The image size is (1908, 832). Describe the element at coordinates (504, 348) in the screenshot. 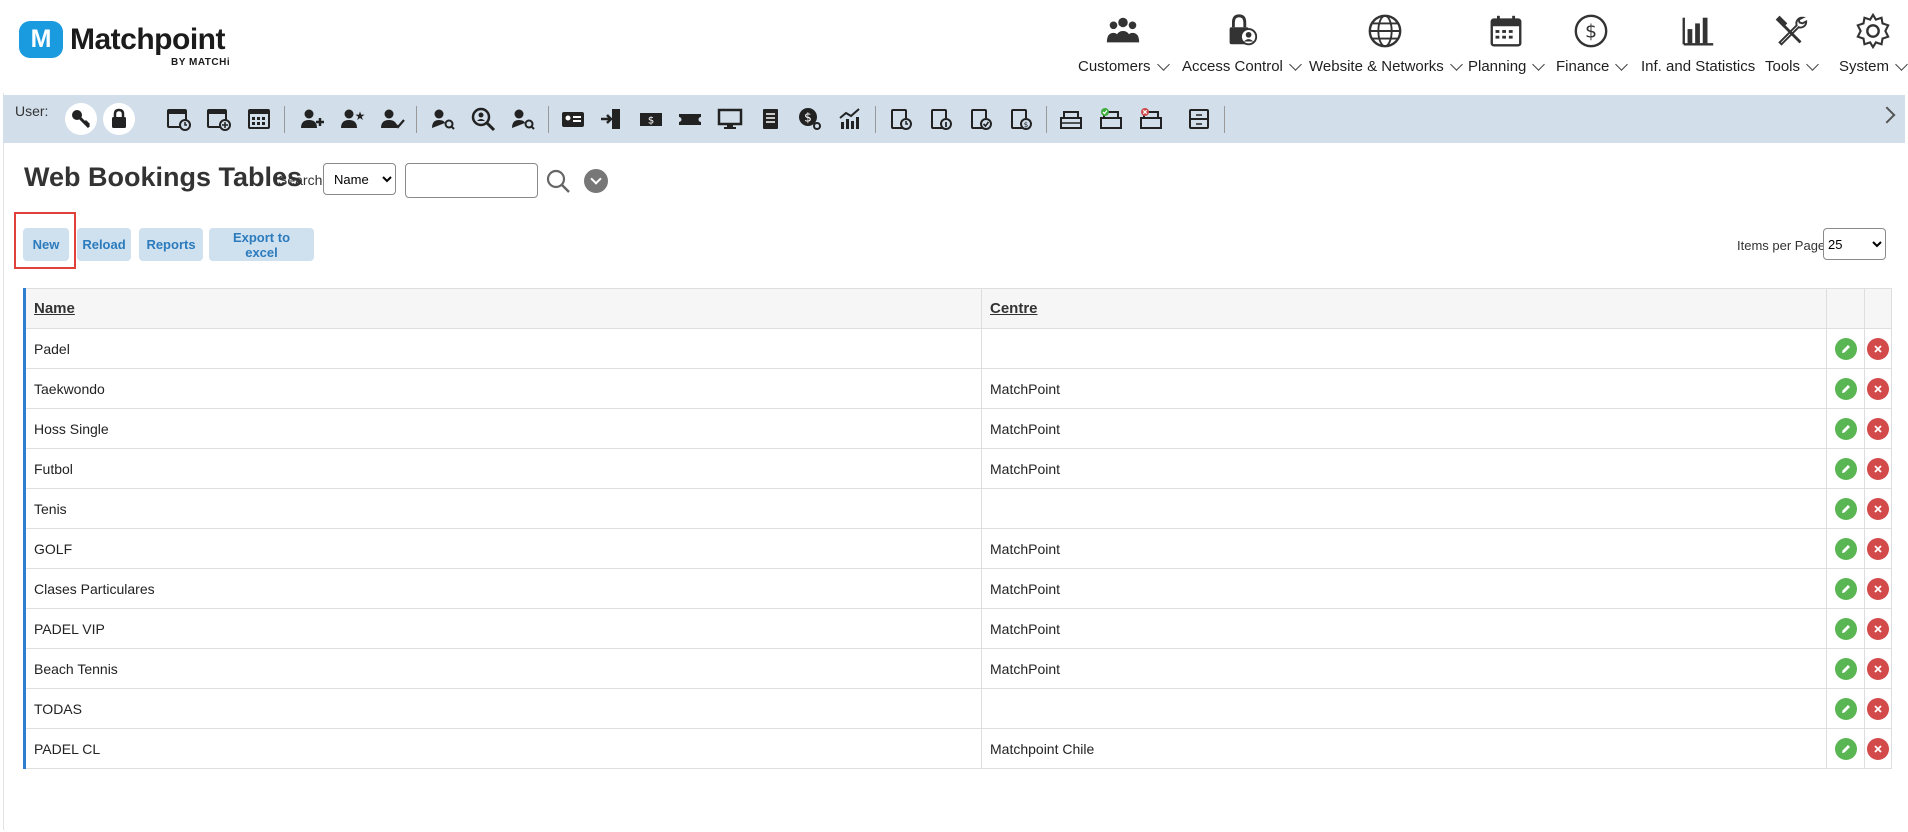

I see `cell-name: Padel` at that location.